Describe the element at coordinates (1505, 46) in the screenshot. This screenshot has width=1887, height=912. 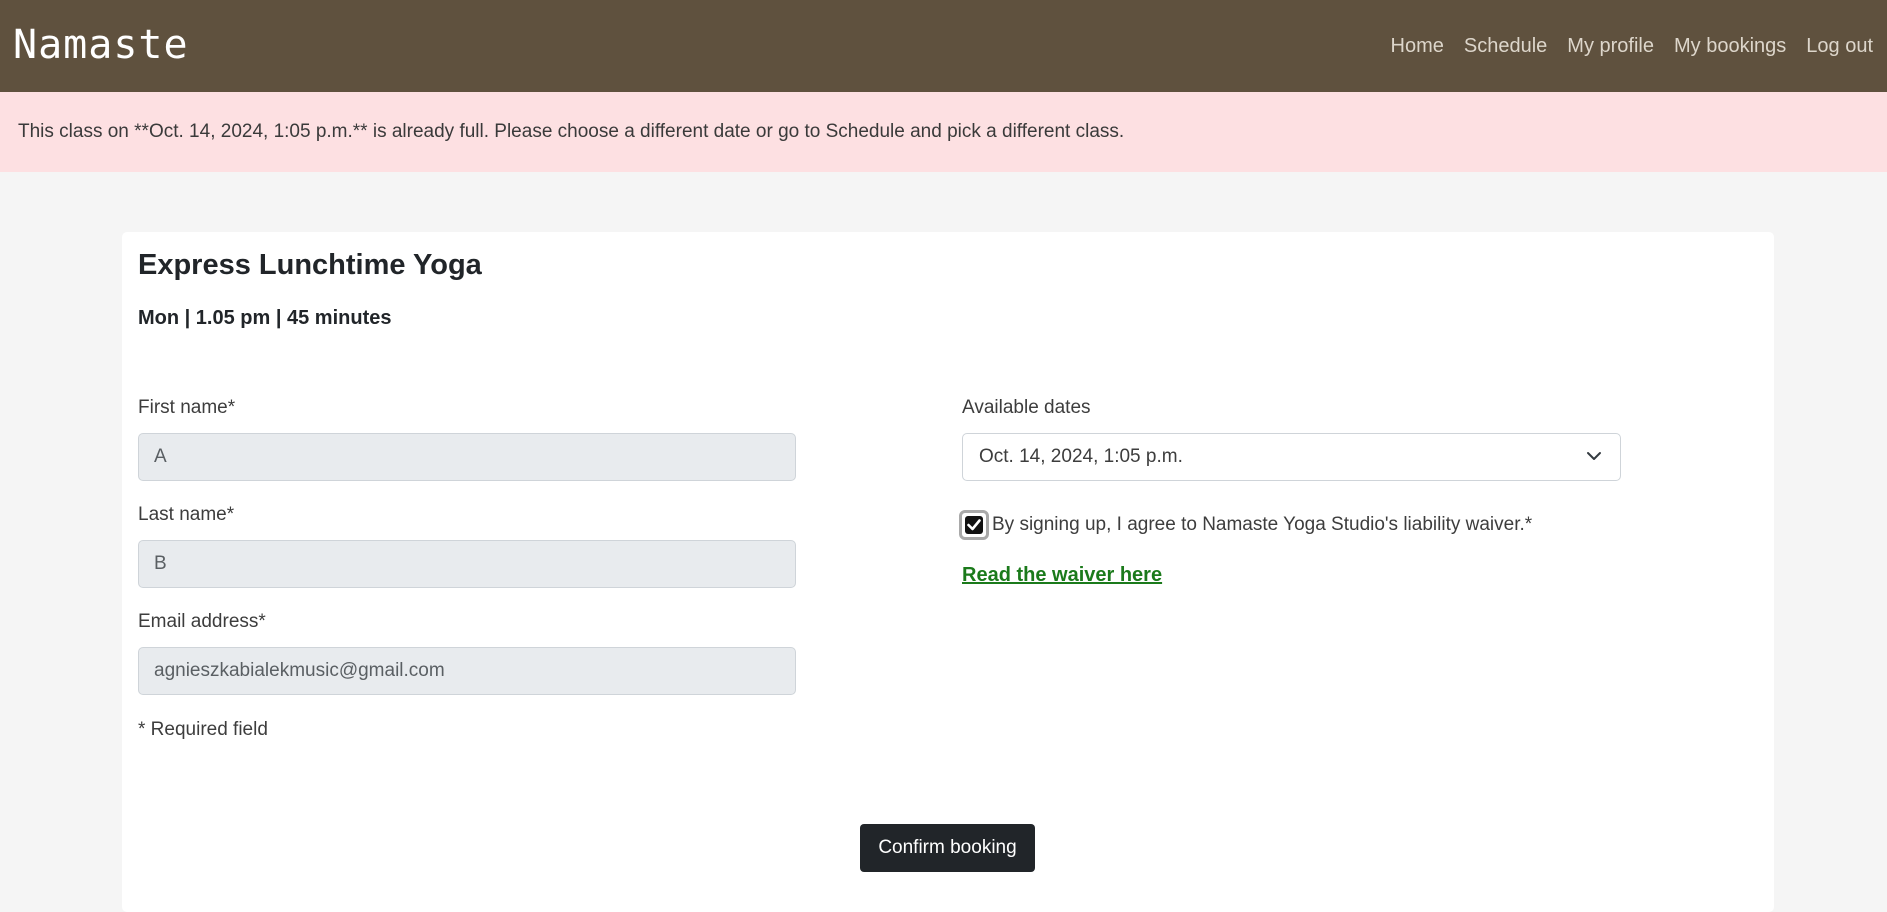
I see `nav-schedule-link: Schedule` at that location.